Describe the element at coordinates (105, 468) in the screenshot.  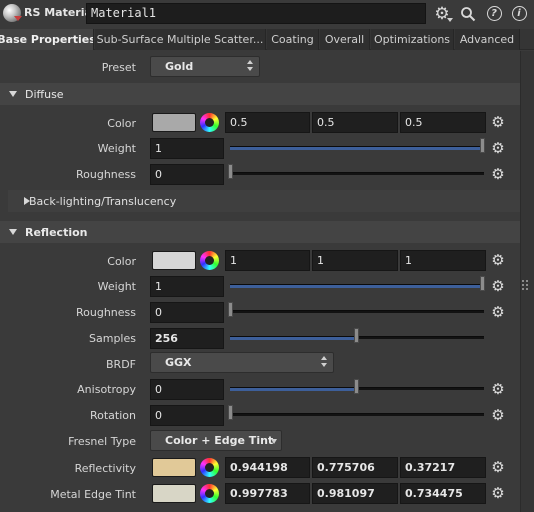
I see `reflectivity-label: Reflectivity` at that location.